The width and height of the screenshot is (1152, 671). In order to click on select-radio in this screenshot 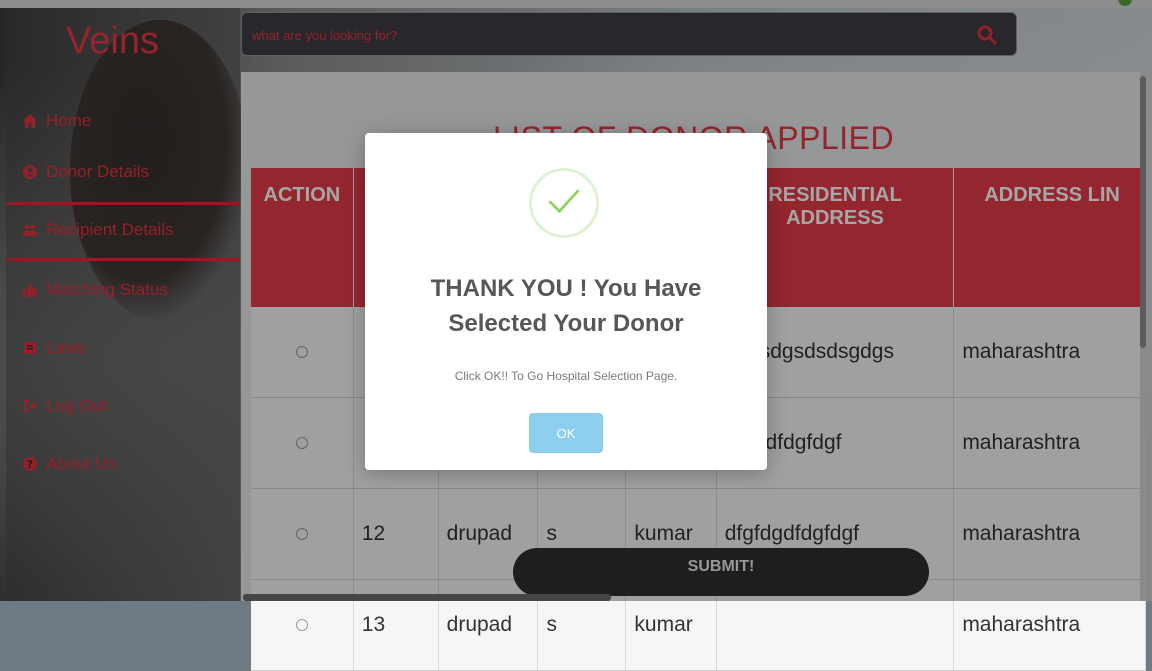, I will do `click(301, 625)`.